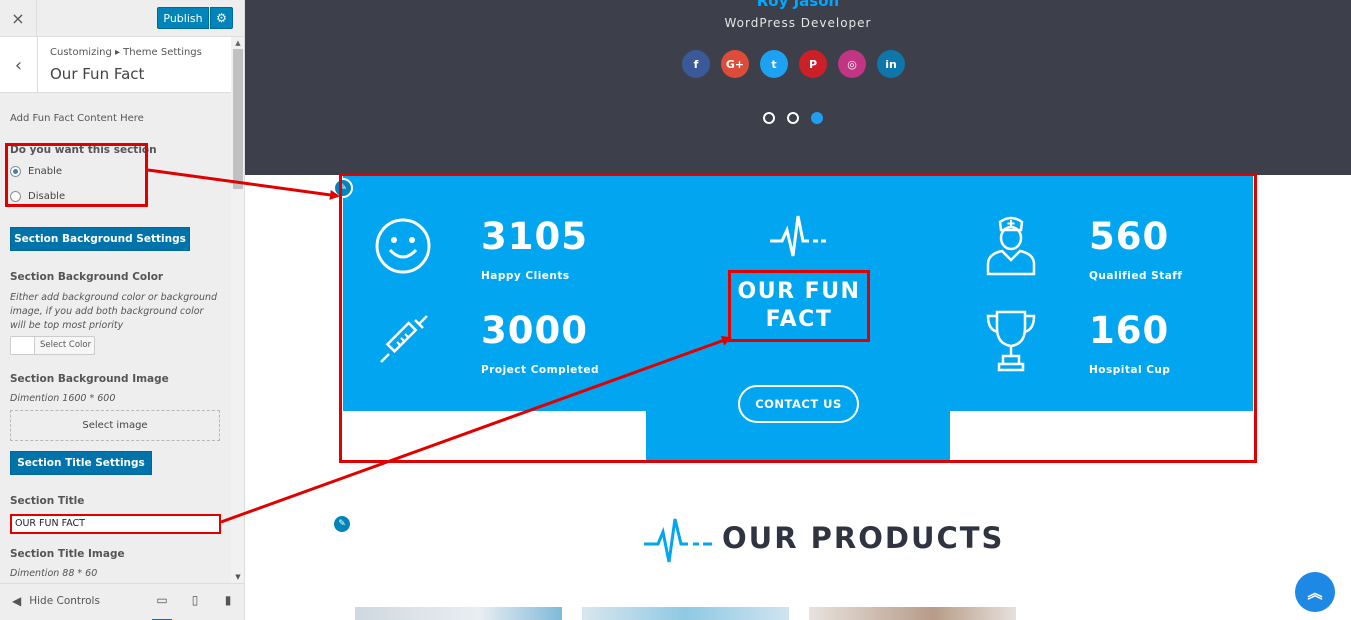 This screenshot has width=1351, height=620. What do you see at coordinates (23, 345) in the screenshot?
I see `color-swatch` at bounding box center [23, 345].